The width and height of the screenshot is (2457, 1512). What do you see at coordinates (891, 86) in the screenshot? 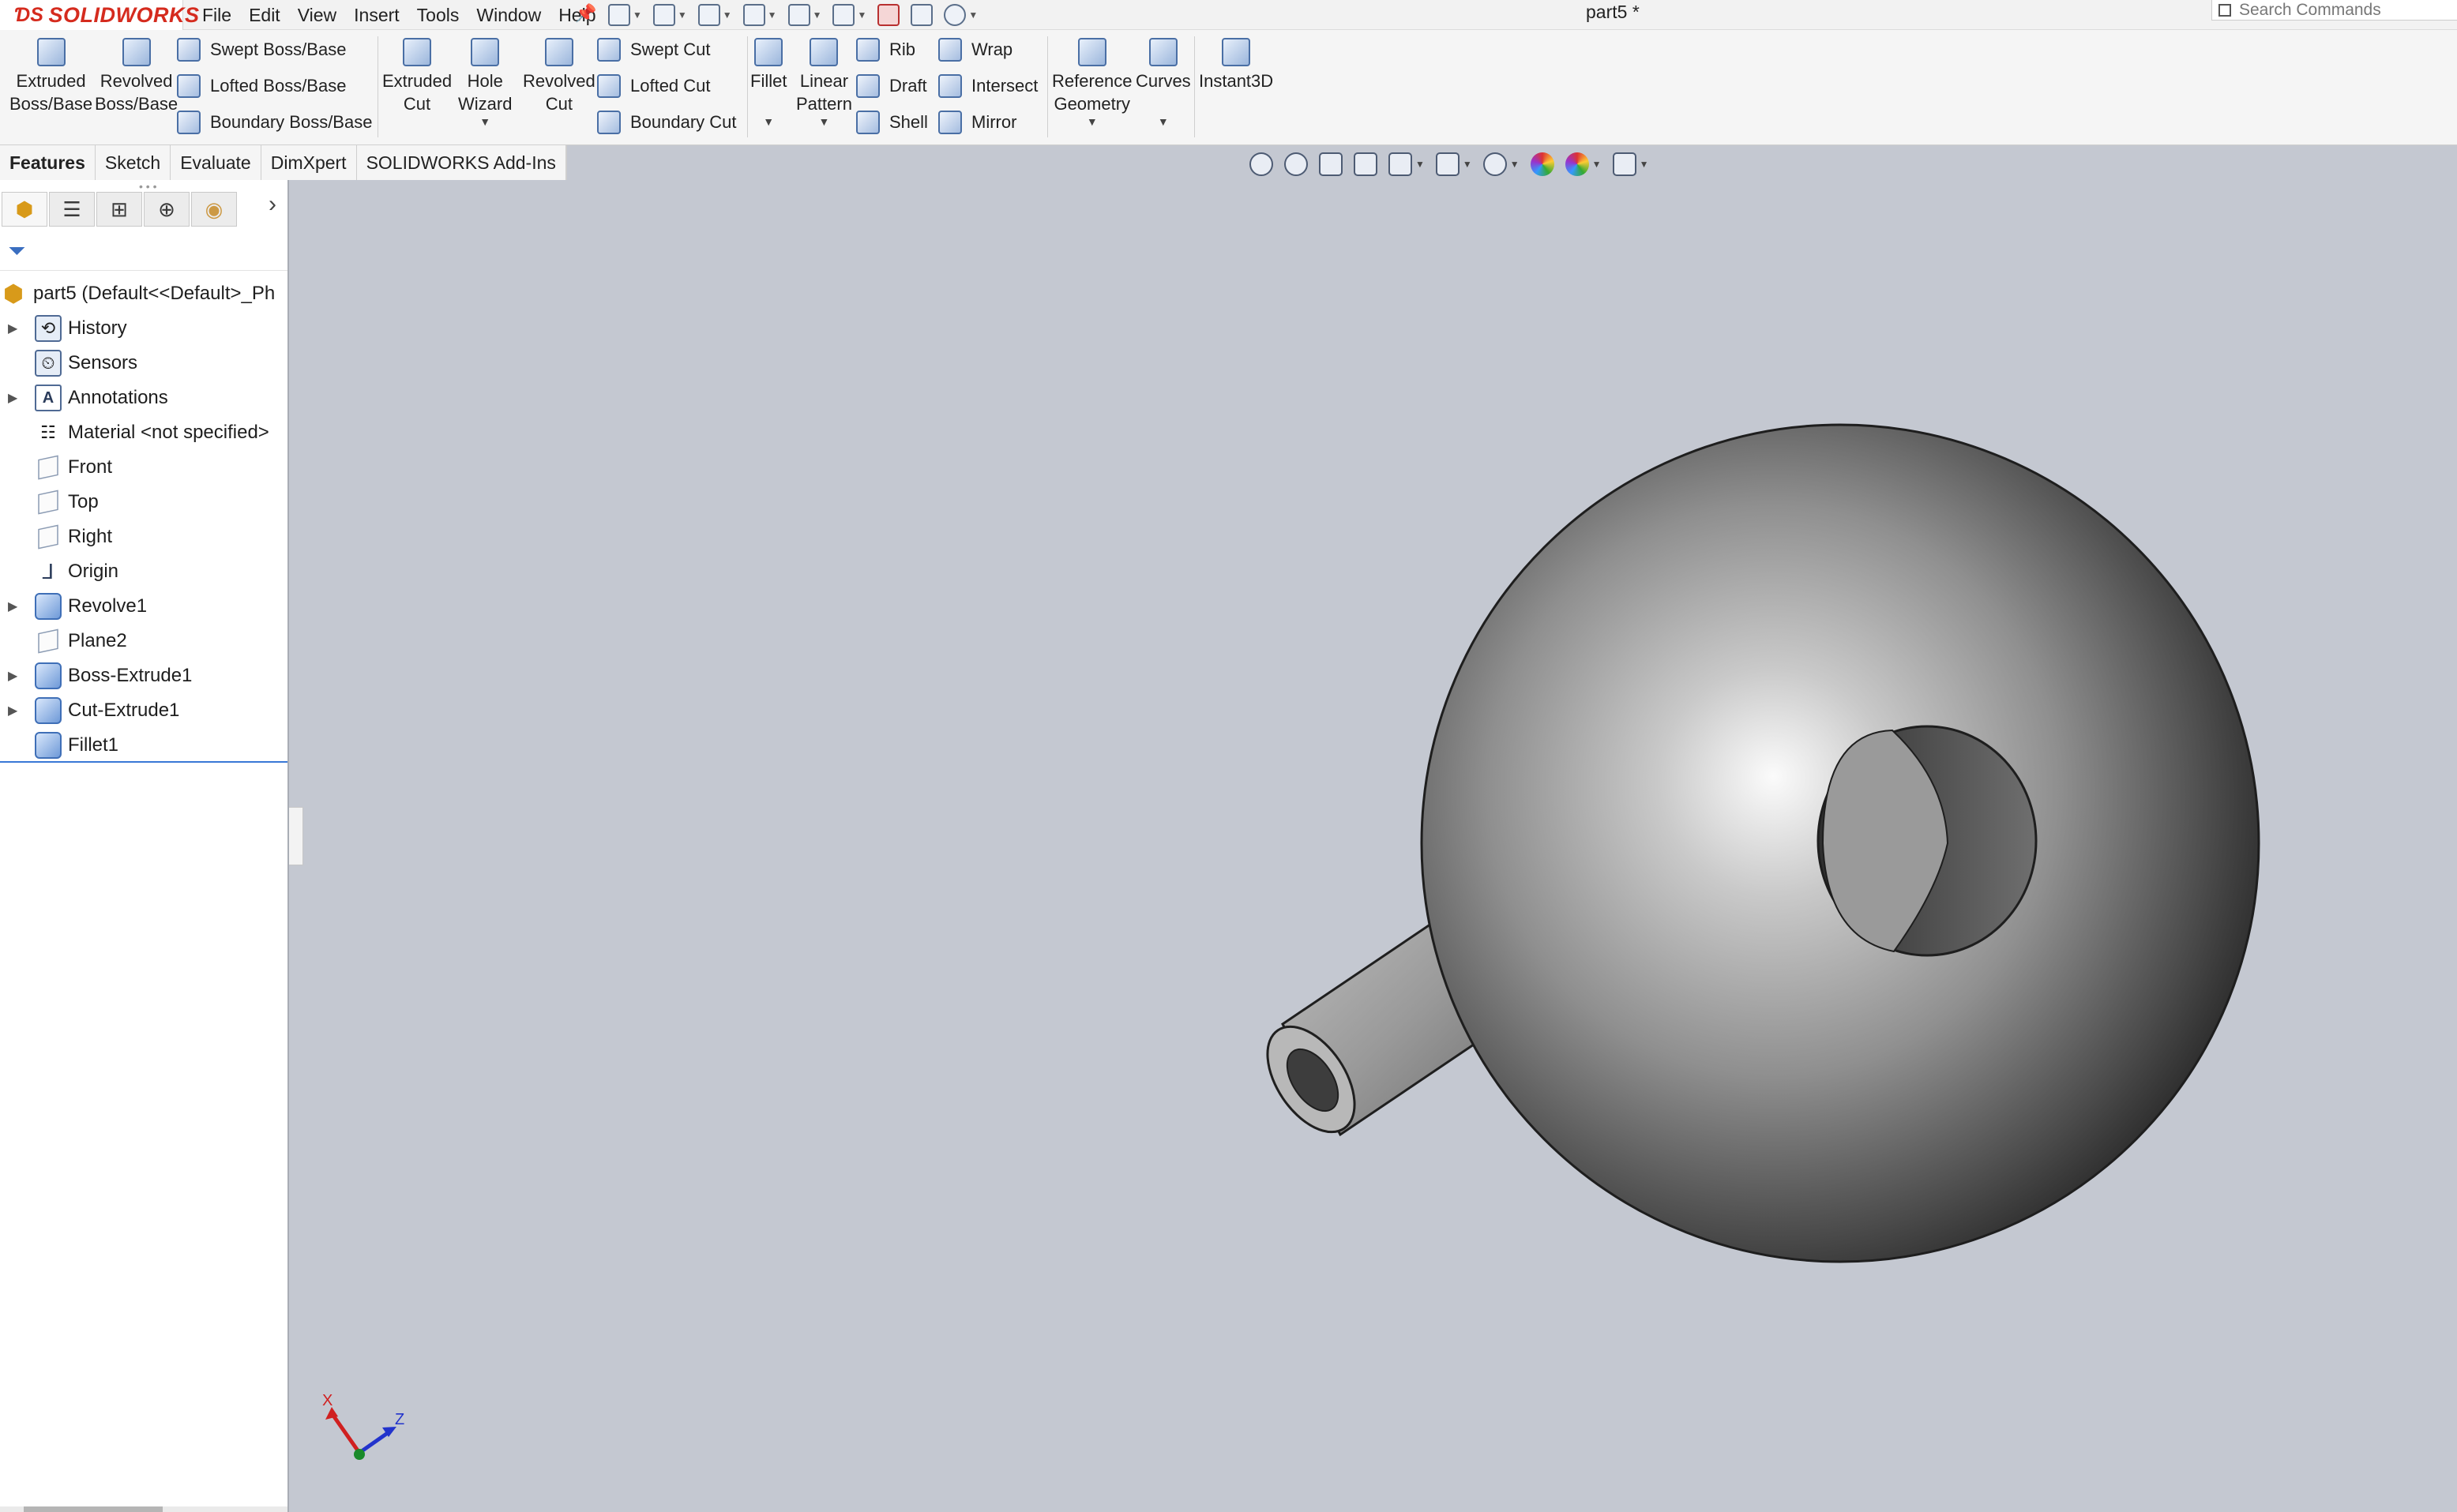
I see `draft-button: Draft` at bounding box center [891, 86].